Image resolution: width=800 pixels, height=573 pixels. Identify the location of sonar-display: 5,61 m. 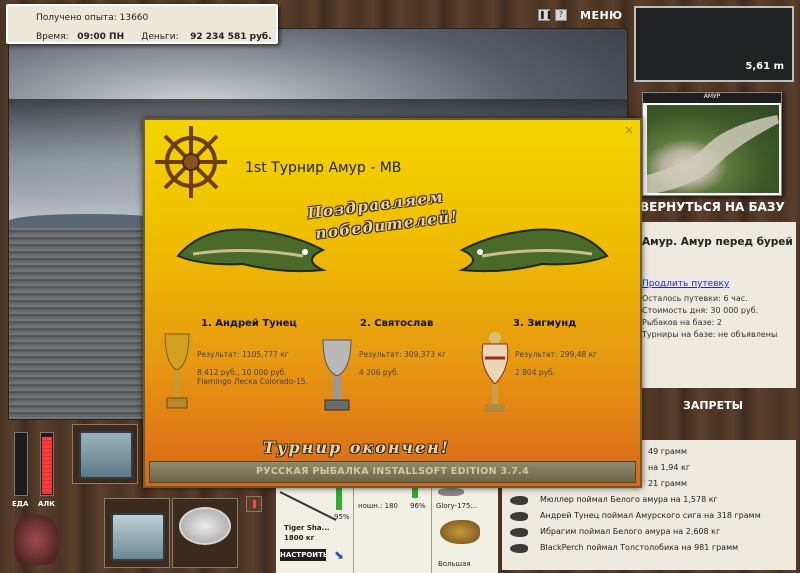
(714, 44).